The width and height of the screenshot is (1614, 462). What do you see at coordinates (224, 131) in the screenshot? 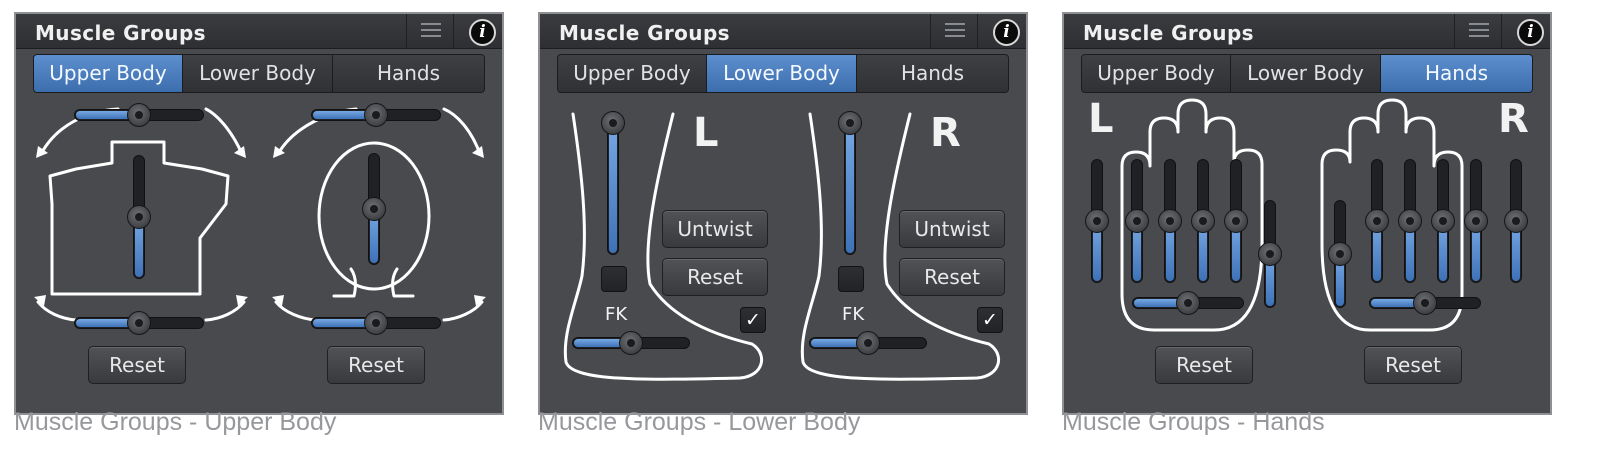
I see `twist-arrow-right` at bounding box center [224, 131].